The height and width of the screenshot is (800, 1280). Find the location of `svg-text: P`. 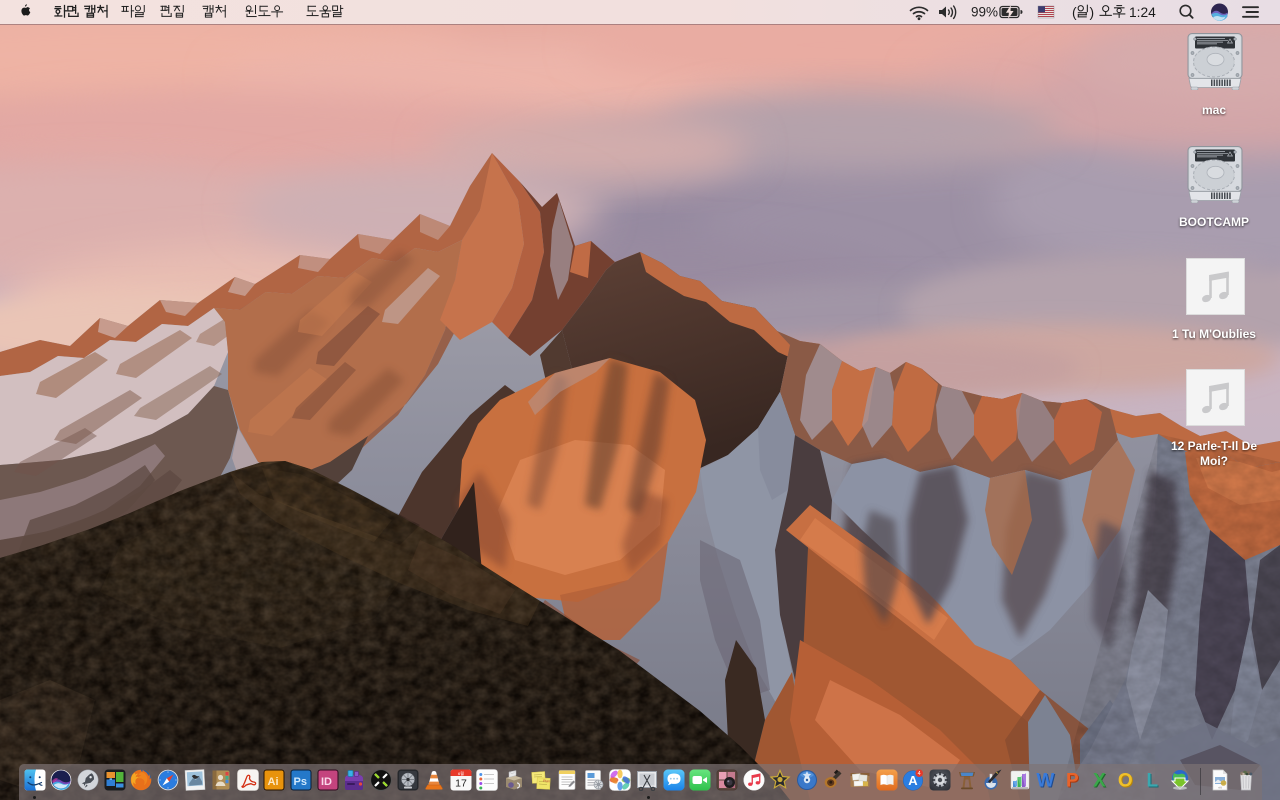

svg-text: P is located at coordinates (1072, 781).